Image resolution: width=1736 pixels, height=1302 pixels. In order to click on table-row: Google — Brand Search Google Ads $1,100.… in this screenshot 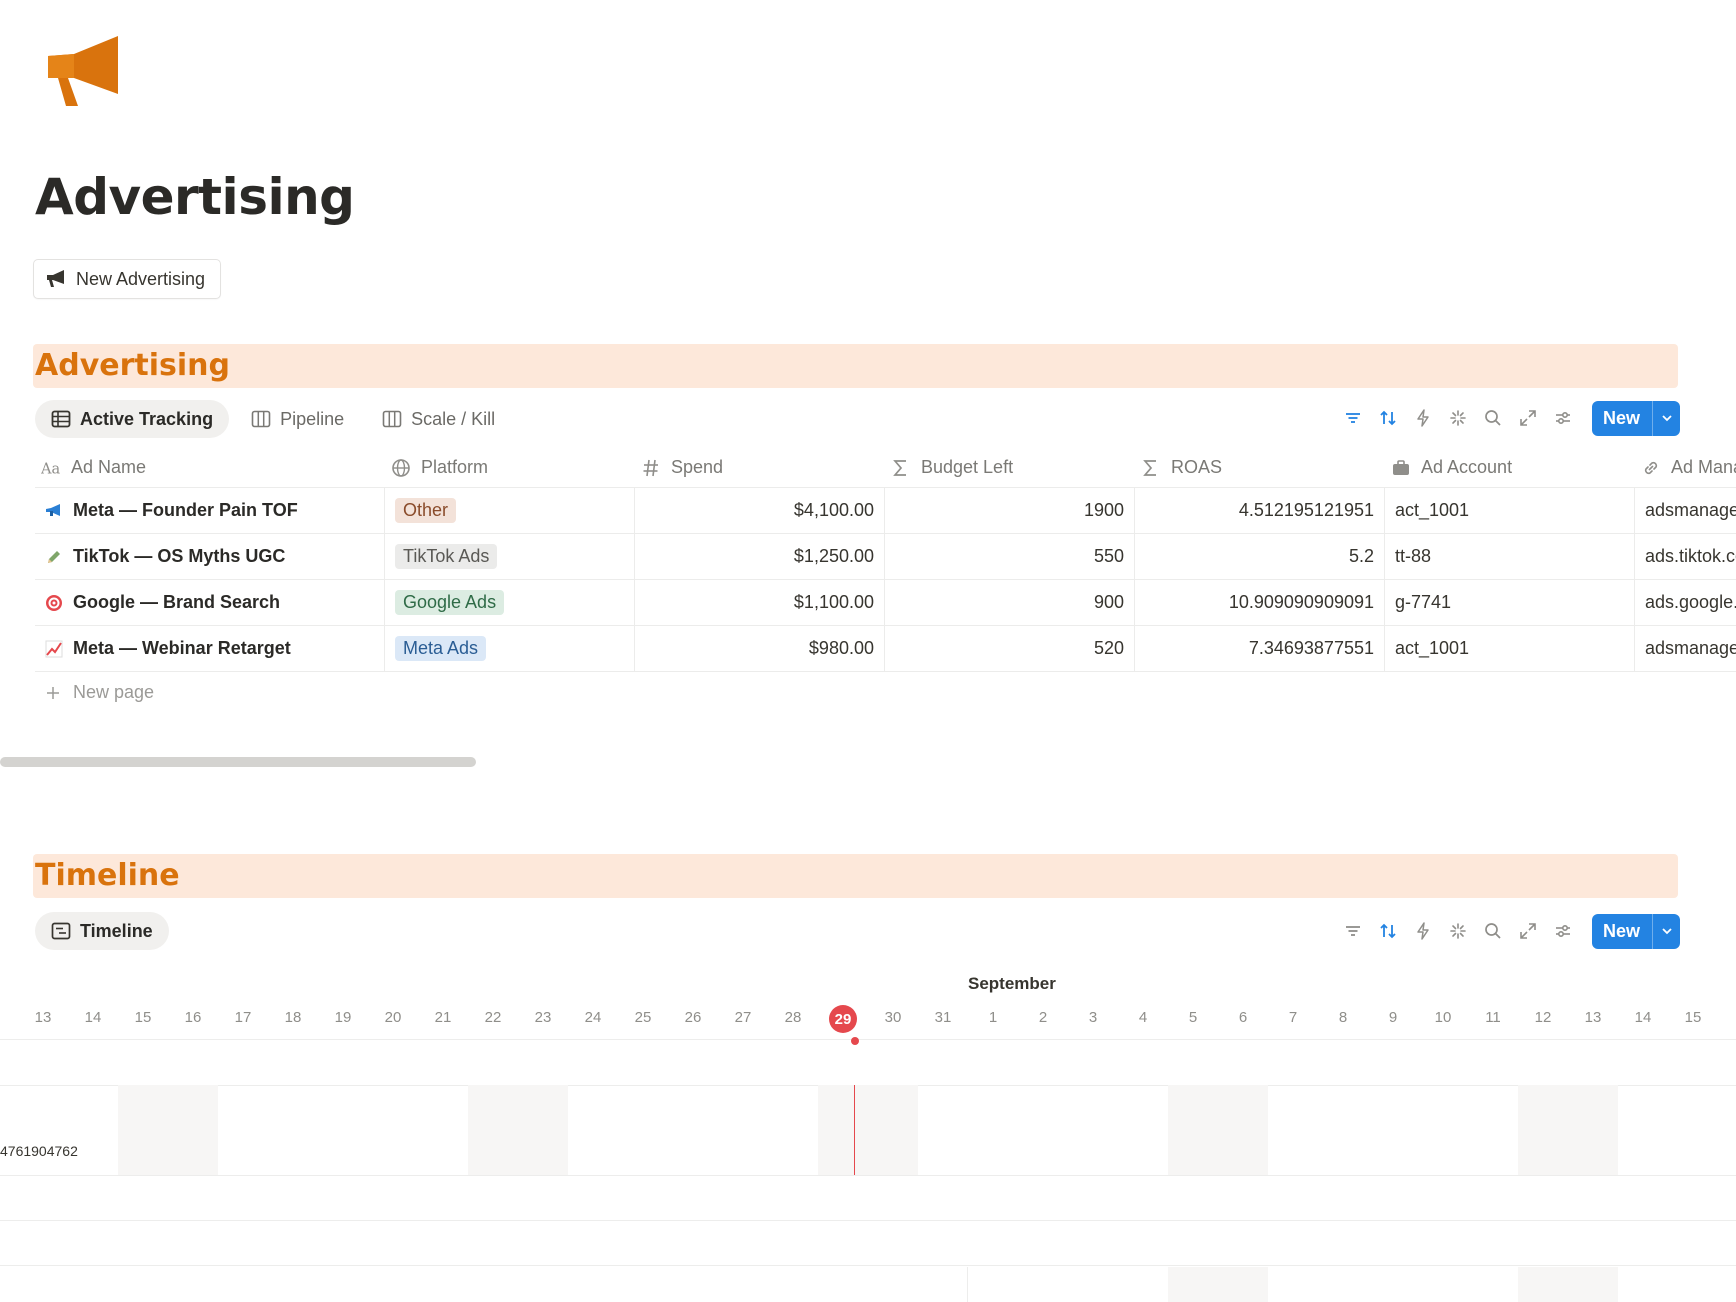, I will do `click(885, 603)`.